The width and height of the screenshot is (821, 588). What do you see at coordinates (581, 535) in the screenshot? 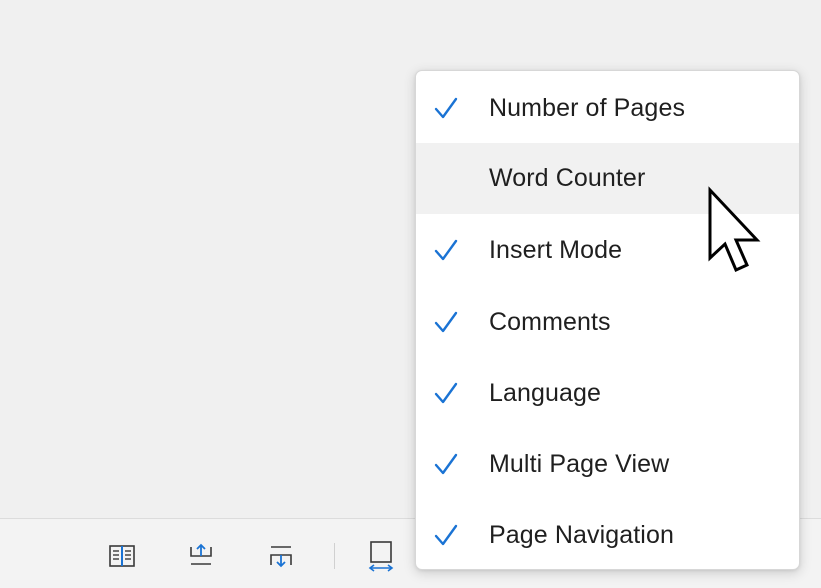
I see `menu-item-label: Page Navigation` at bounding box center [581, 535].